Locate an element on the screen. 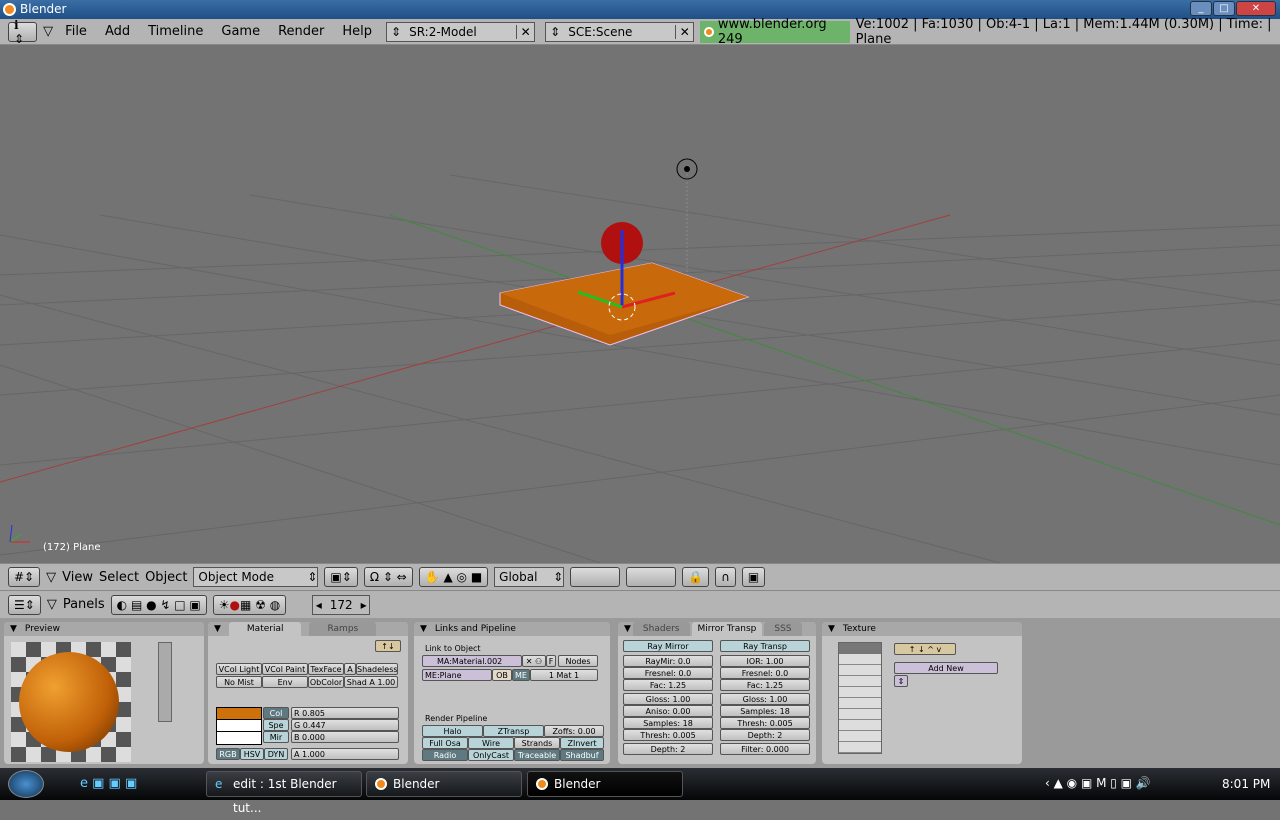 Image resolution: width=1280 pixels, height=820 pixels. shadbuf-button: Shadbuf is located at coordinates (582, 755).